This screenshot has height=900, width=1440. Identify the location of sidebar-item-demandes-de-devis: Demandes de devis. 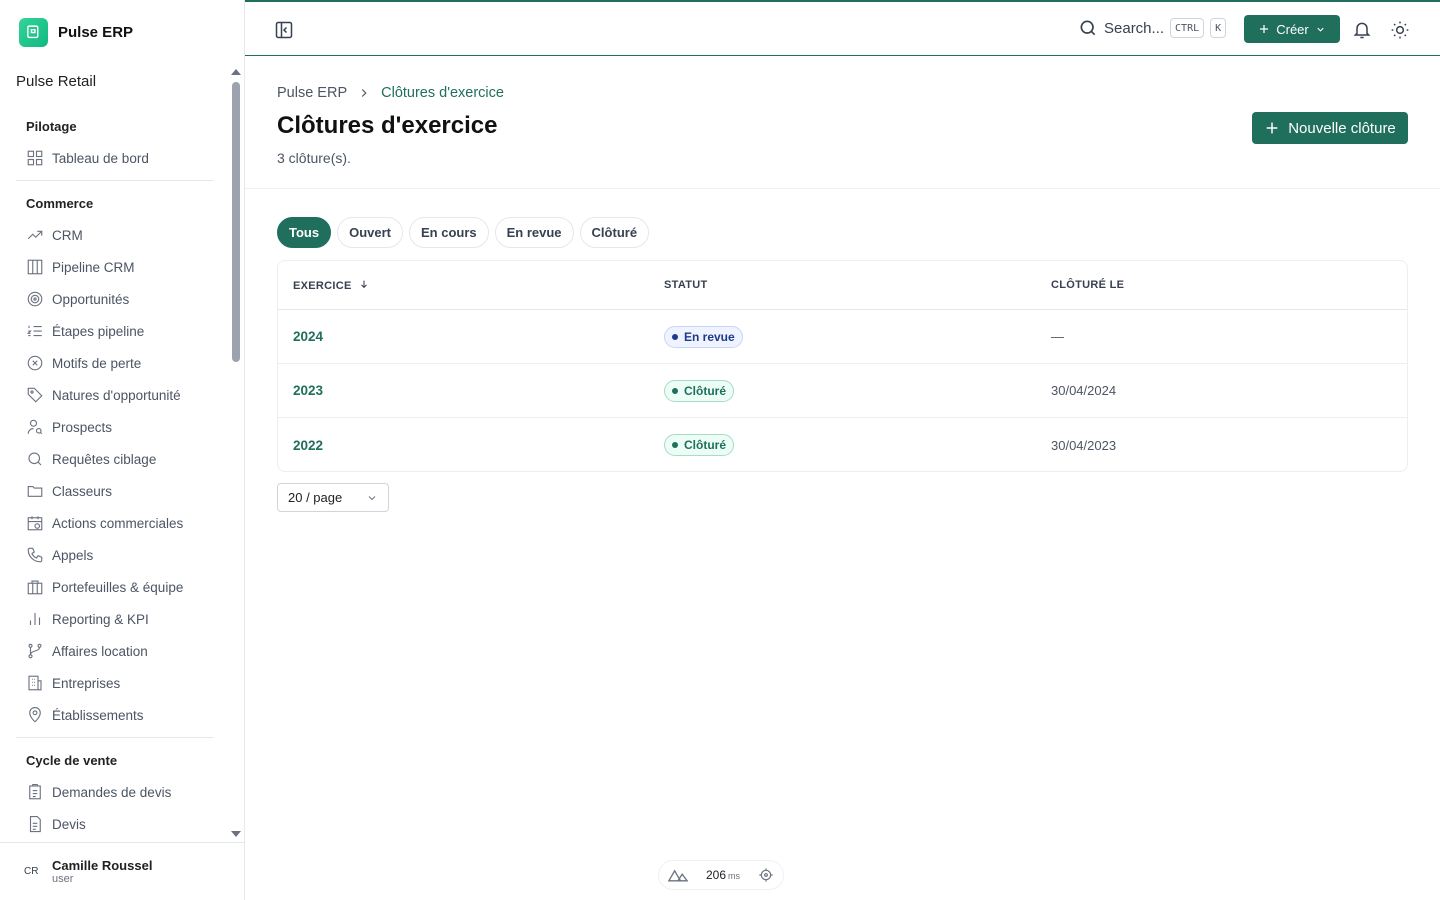
(115, 792).